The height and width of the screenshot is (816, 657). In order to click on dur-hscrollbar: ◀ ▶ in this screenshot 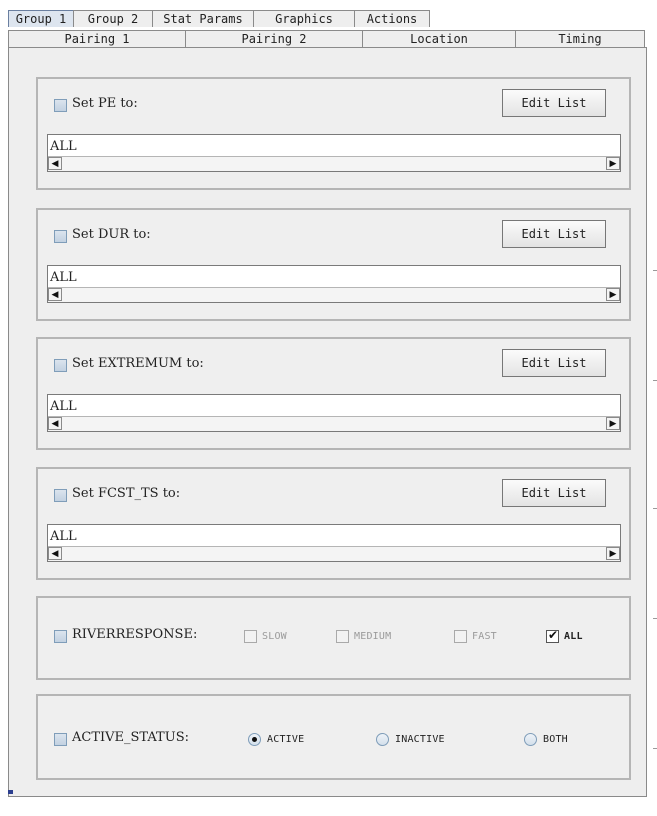, I will do `click(334, 294)`.